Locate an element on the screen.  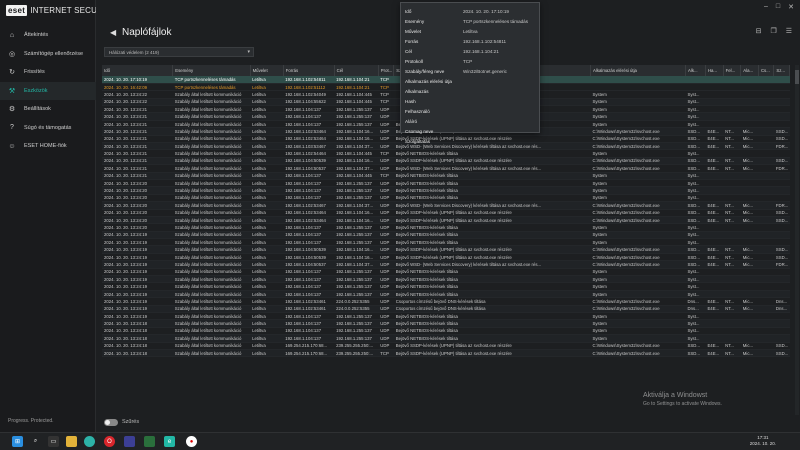
table-cell: 192.168.1.104:50537 is located at coordinates (309, 168).